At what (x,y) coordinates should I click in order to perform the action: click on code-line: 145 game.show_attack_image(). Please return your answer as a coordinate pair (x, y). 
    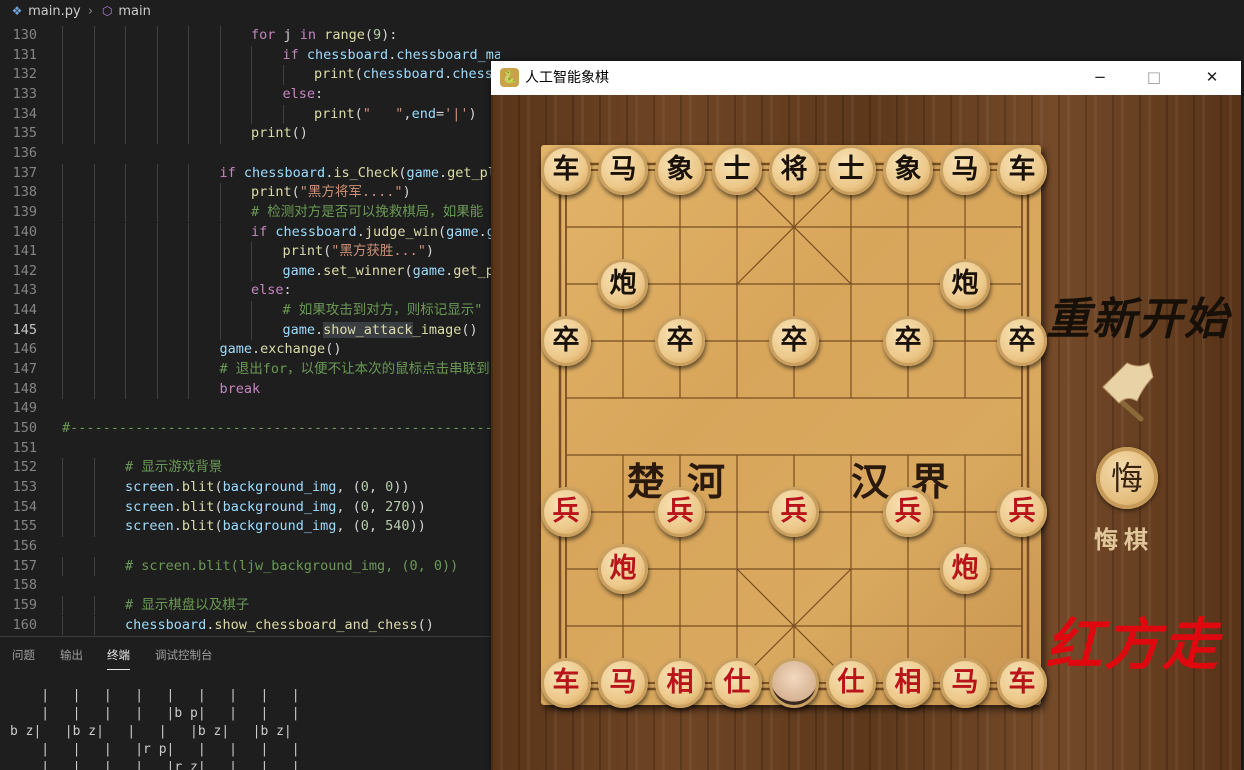
    Looking at the image, I should click on (250, 330).